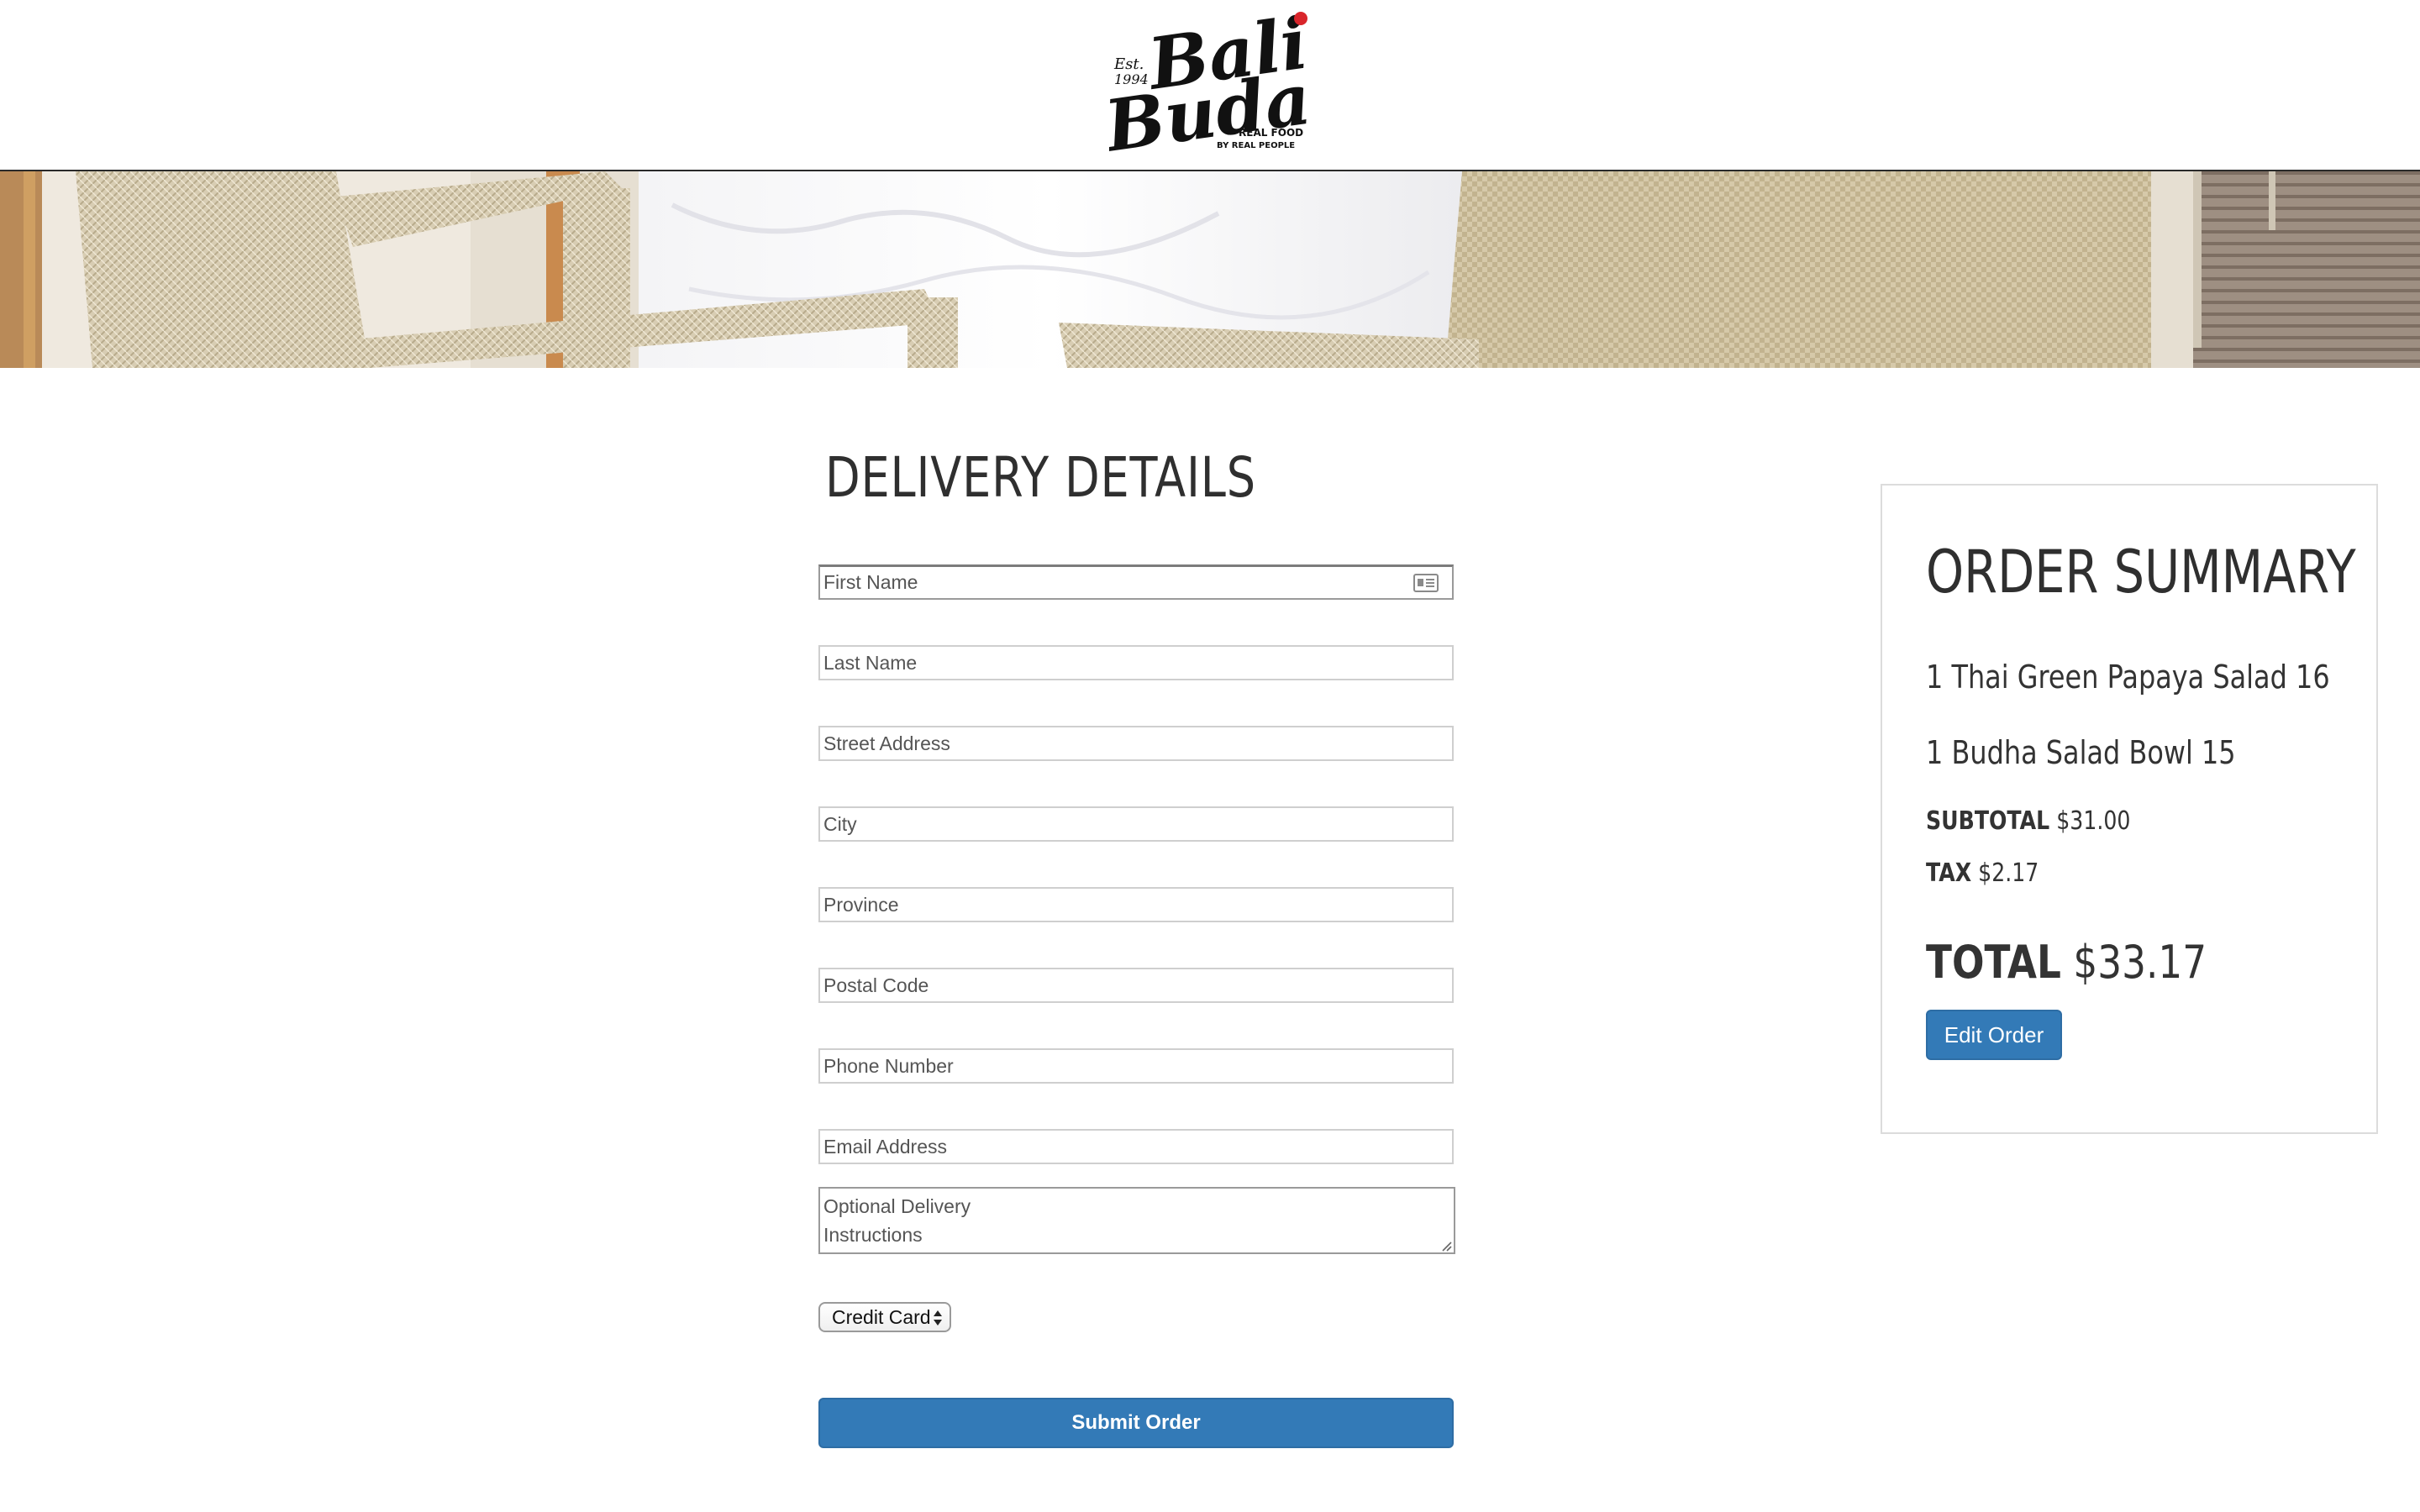 This screenshot has height=1512, width=2420. I want to click on logo-tagline-1: REAL FOOD, so click(1271, 133).